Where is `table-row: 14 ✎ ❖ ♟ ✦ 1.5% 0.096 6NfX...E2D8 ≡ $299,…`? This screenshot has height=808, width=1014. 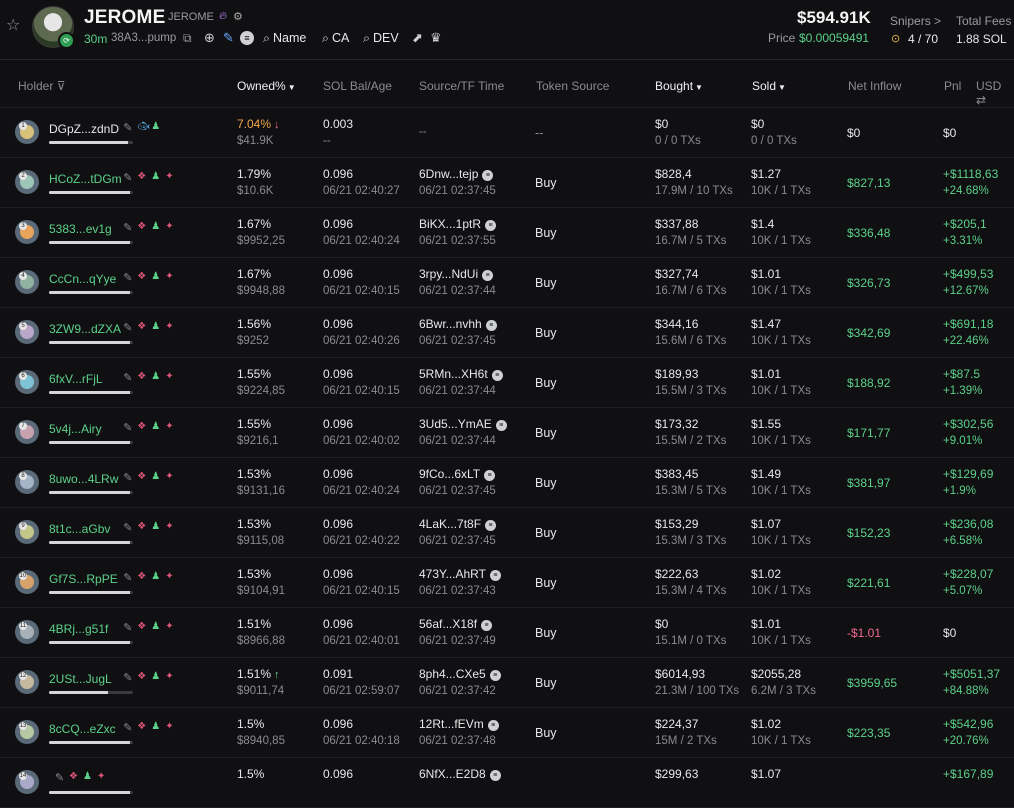
table-row: 14 ✎ ❖ ♟ ✦ 1.5% 0.096 6NfX...E2D8 ≡ $299,… is located at coordinates (507, 782).